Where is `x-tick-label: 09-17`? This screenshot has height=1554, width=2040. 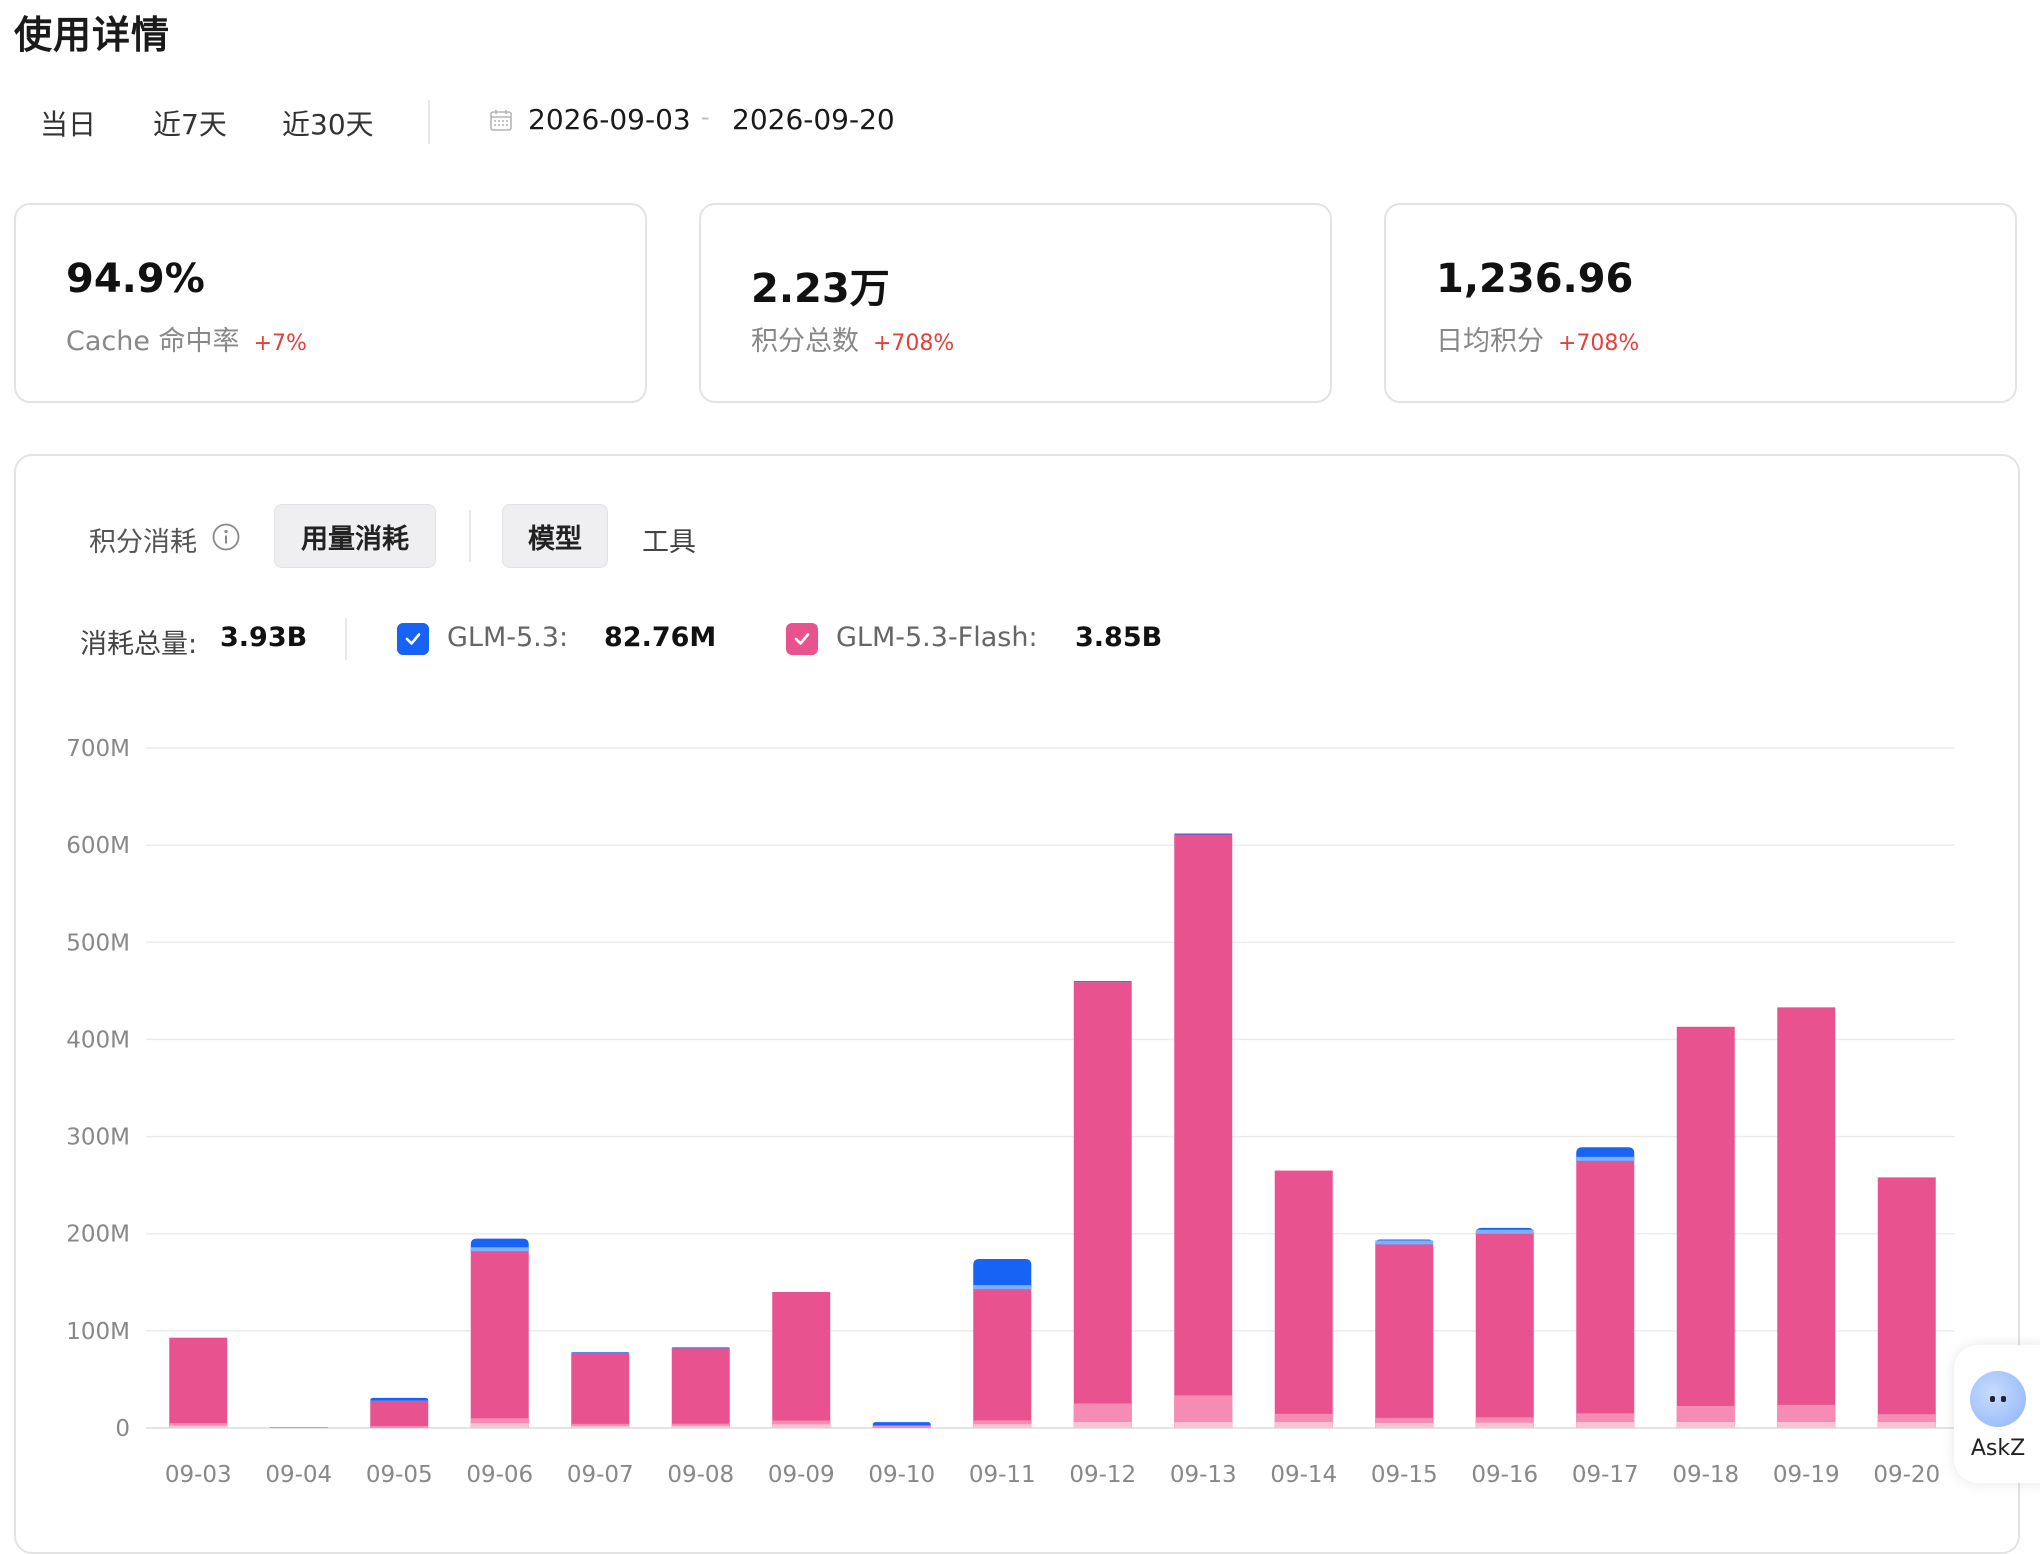 x-tick-label: 09-17 is located at coordinates (1605, 1475).